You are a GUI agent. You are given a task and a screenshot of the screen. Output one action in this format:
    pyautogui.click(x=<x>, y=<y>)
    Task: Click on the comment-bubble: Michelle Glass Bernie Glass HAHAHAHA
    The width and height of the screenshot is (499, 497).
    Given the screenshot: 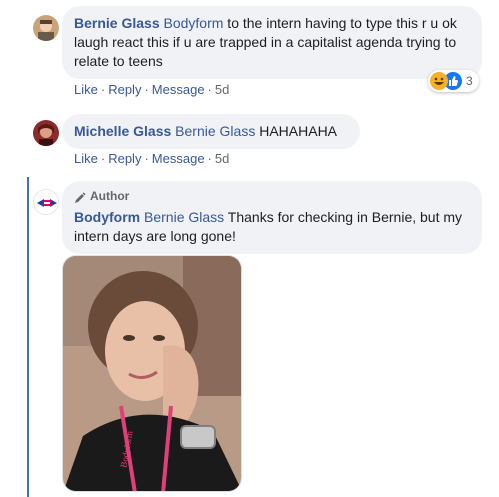 What is the action you would take?
    pyautogui.click(x=211, y=131)
    